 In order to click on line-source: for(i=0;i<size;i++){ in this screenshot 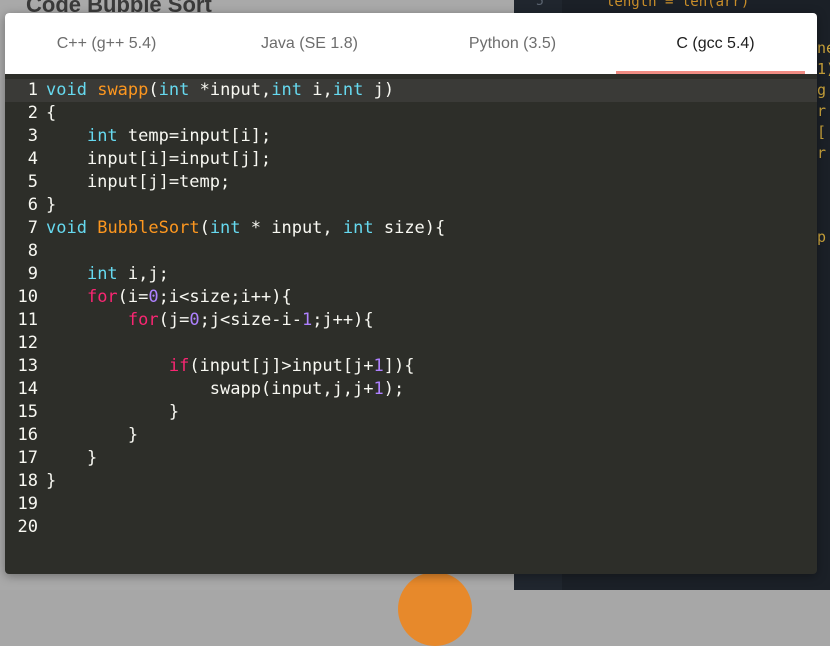, I will do `click(427, 297)`.